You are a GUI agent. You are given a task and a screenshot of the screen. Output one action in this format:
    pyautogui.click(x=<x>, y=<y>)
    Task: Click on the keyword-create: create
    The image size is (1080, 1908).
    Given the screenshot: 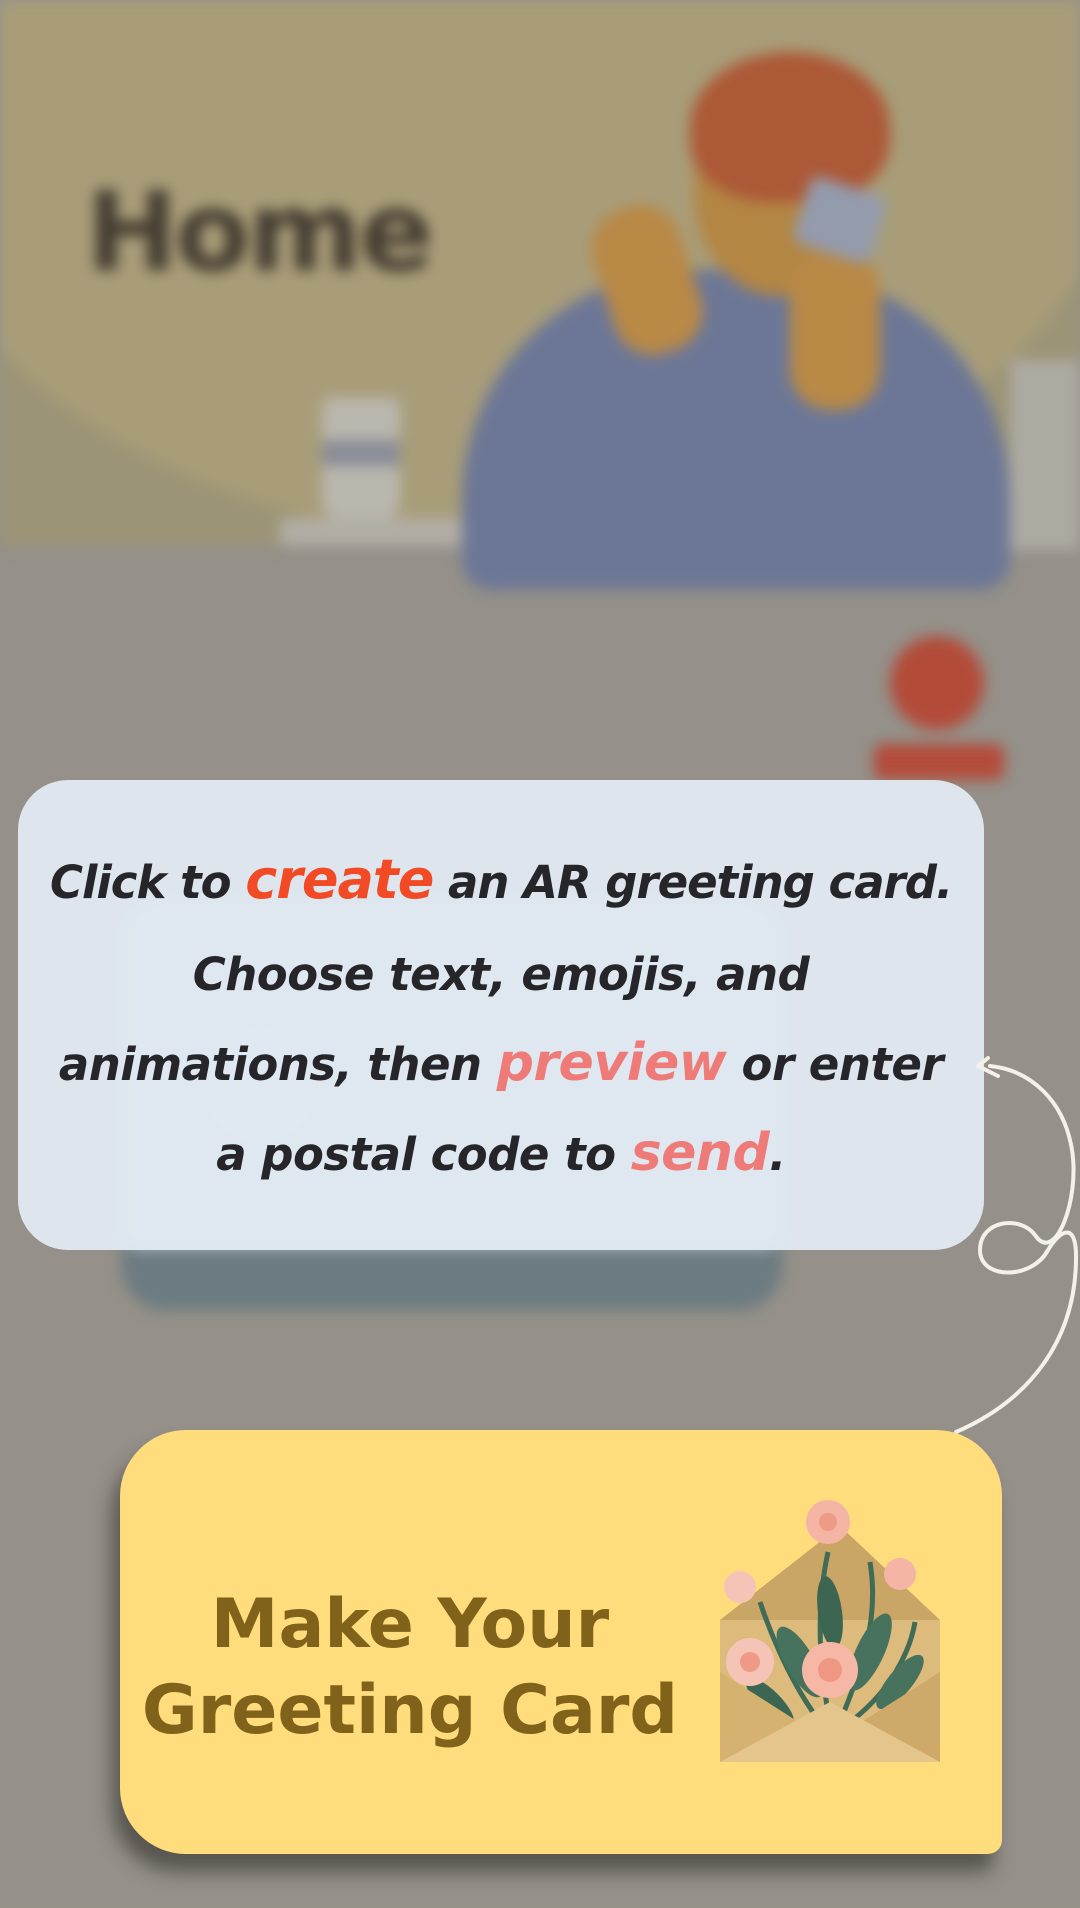 What is the action you would take?
    pyautogui.click(x=339, y=879)
    